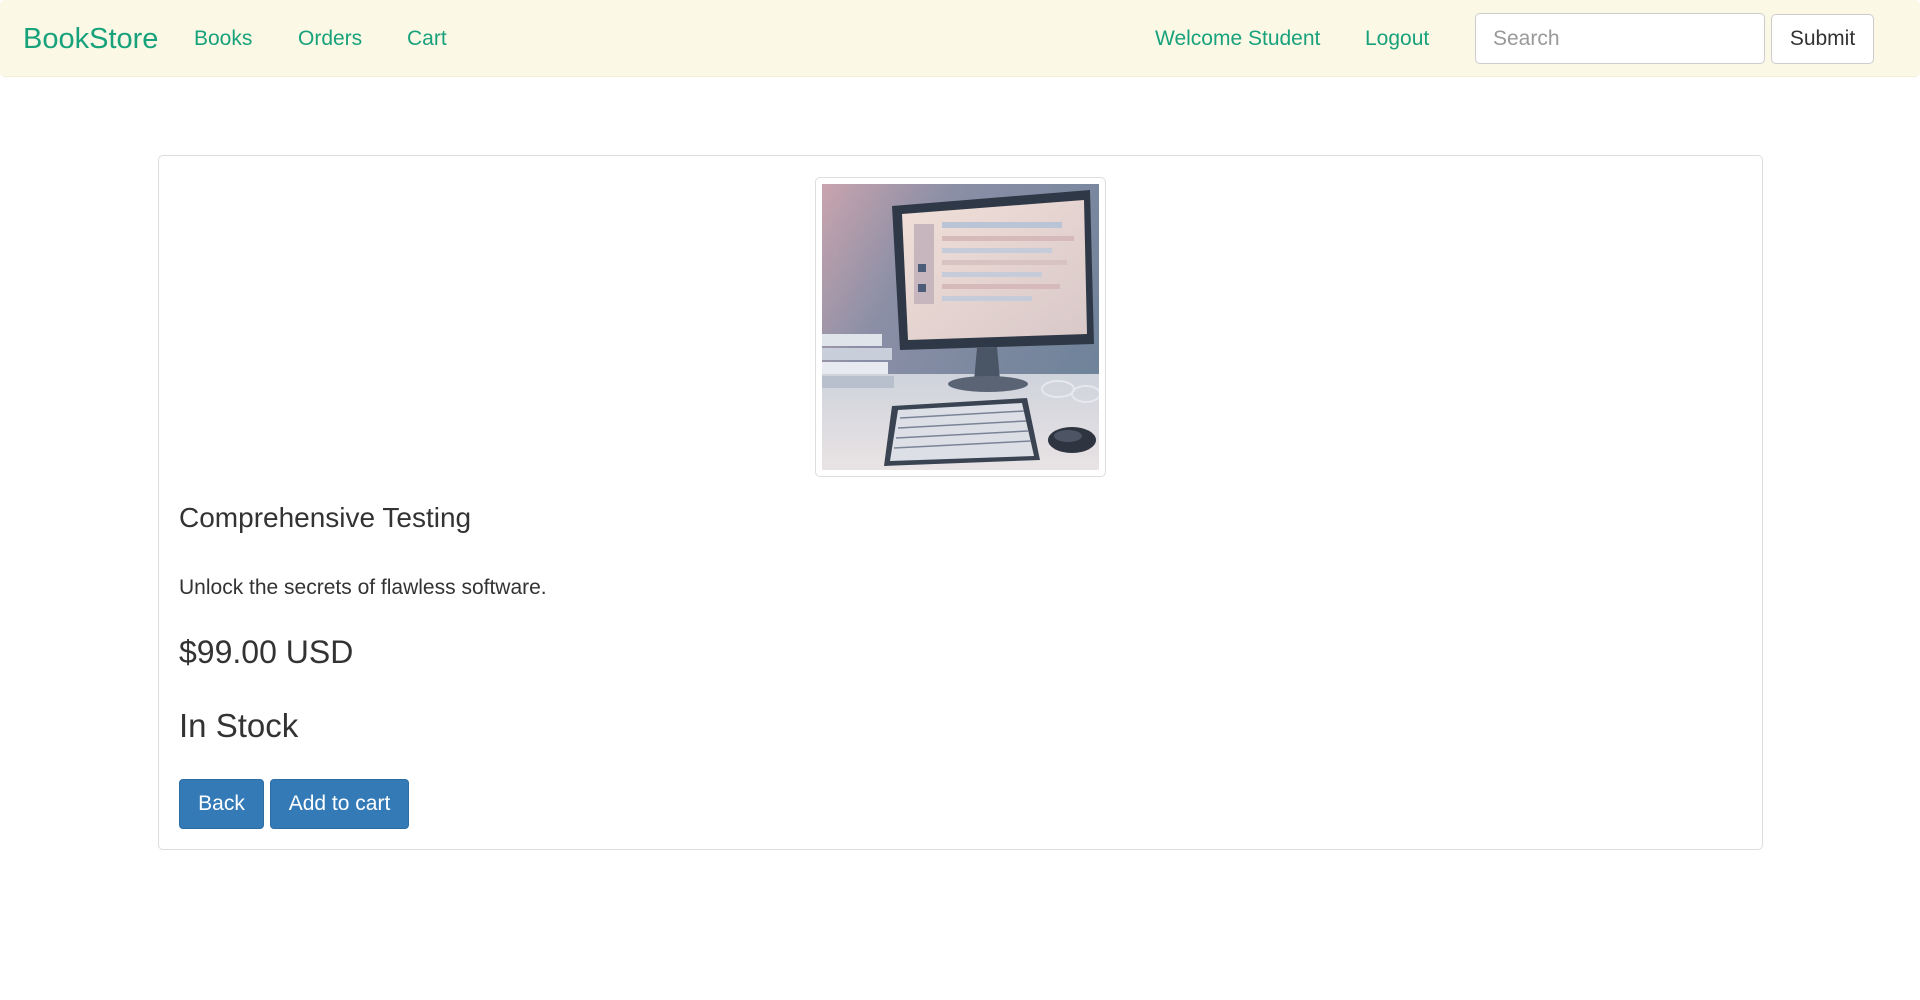  Describe the element at coordinates (1620, 38) in the screenshot. I see `search-input` at that location.